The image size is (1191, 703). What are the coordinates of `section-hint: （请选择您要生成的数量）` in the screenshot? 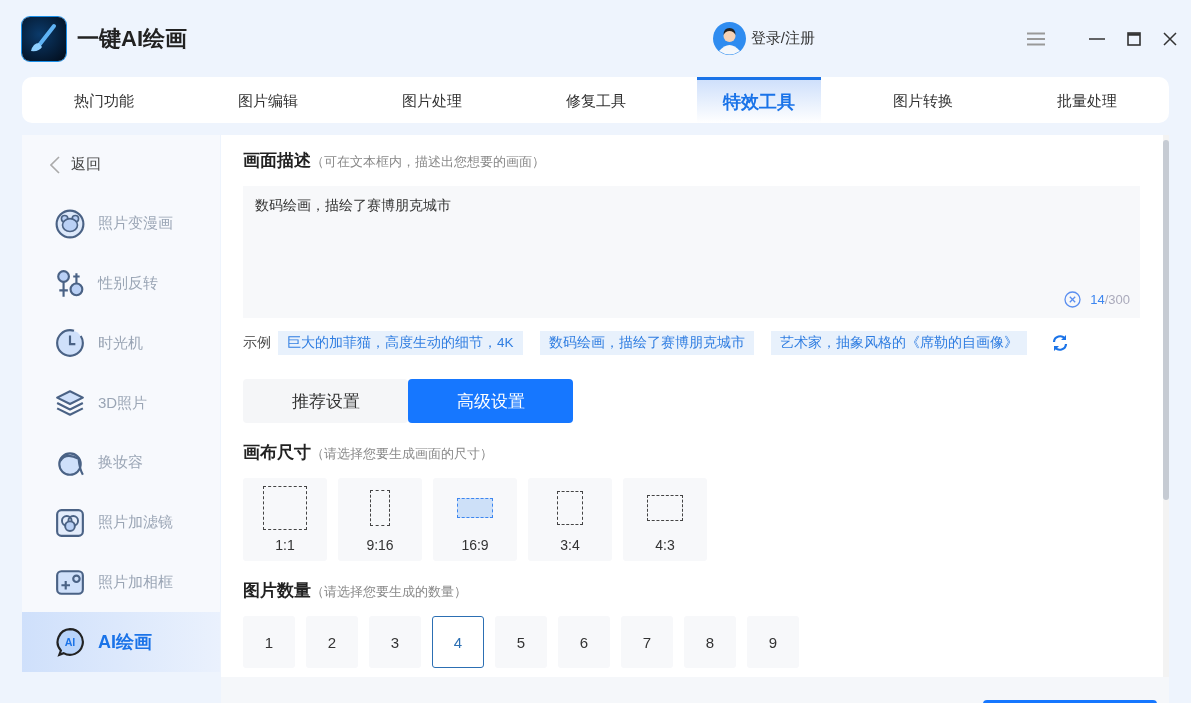 It's located at (389, 592).